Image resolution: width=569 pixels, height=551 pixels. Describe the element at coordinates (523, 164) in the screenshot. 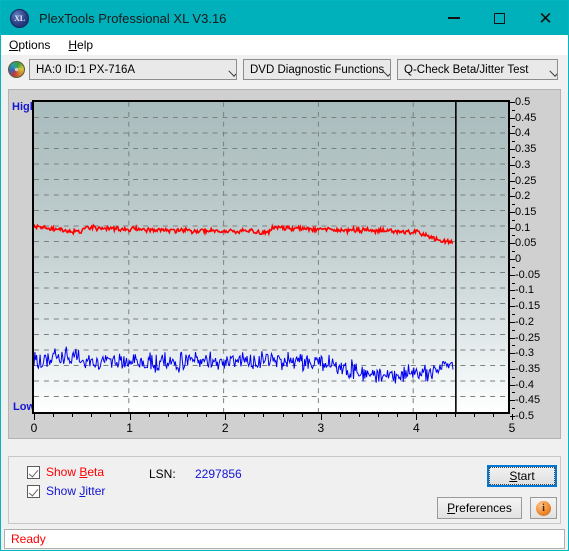

I see `y-axis-label: 0.3` at that location.